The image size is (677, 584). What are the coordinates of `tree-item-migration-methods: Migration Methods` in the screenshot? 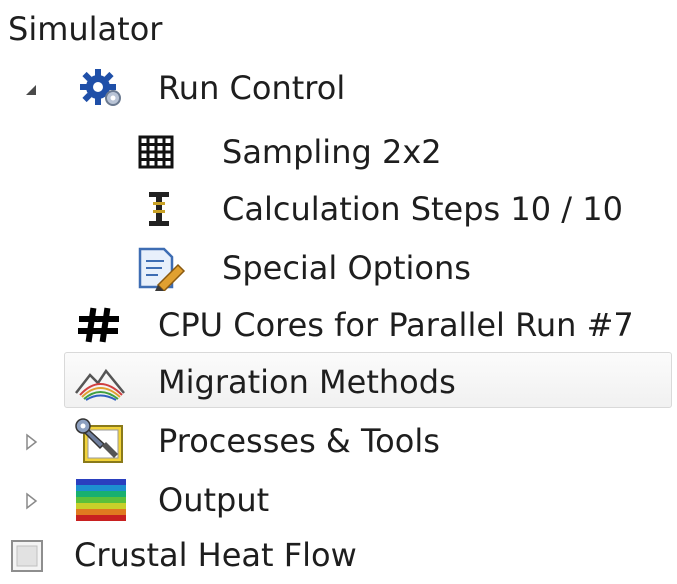 It's located at (338, 382).